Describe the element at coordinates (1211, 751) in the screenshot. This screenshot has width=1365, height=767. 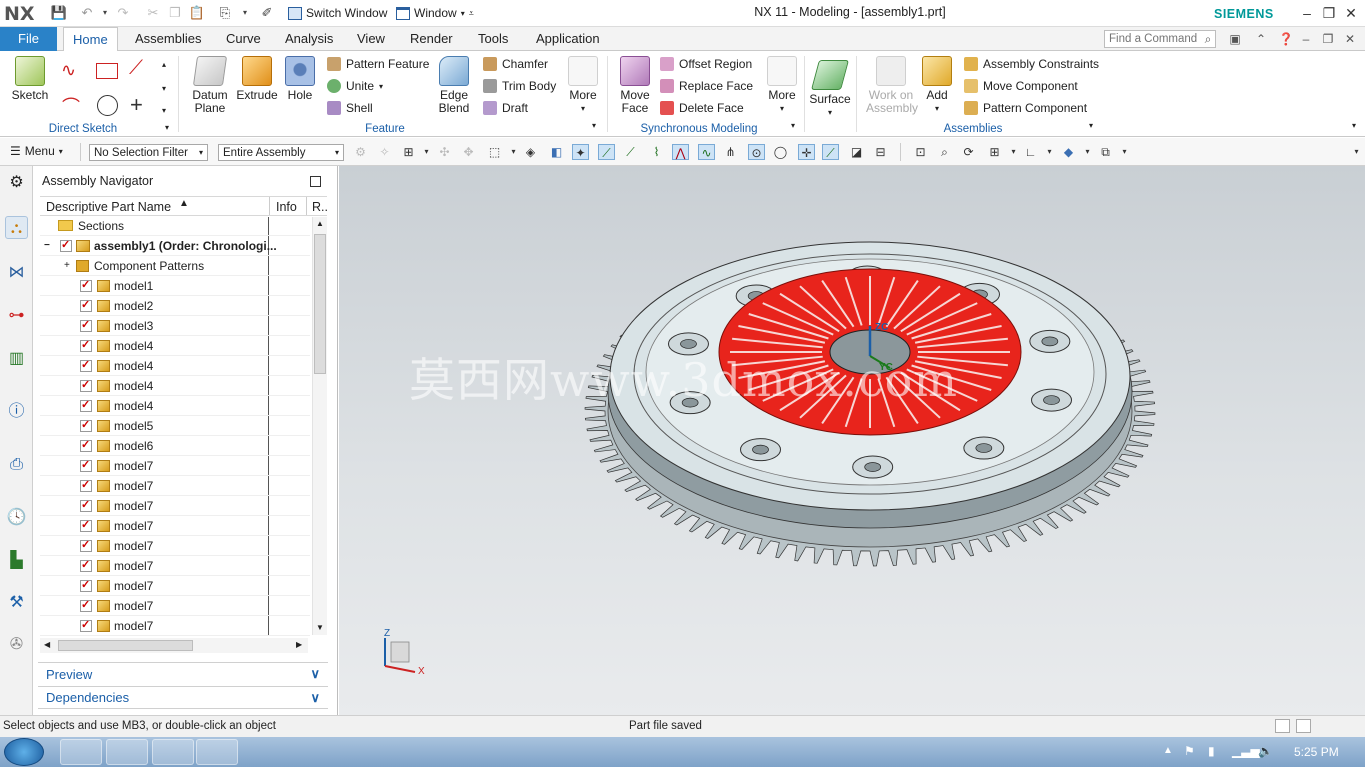
I see `power-icon: ▮` at that location.